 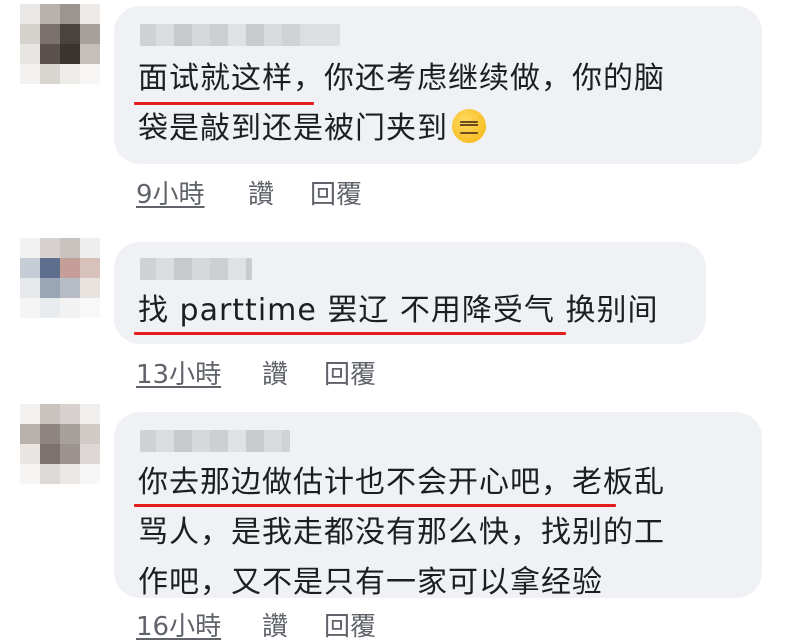 I want to click on comment-actions: 9小時 讚 回覆, so click(x=249, y=192).